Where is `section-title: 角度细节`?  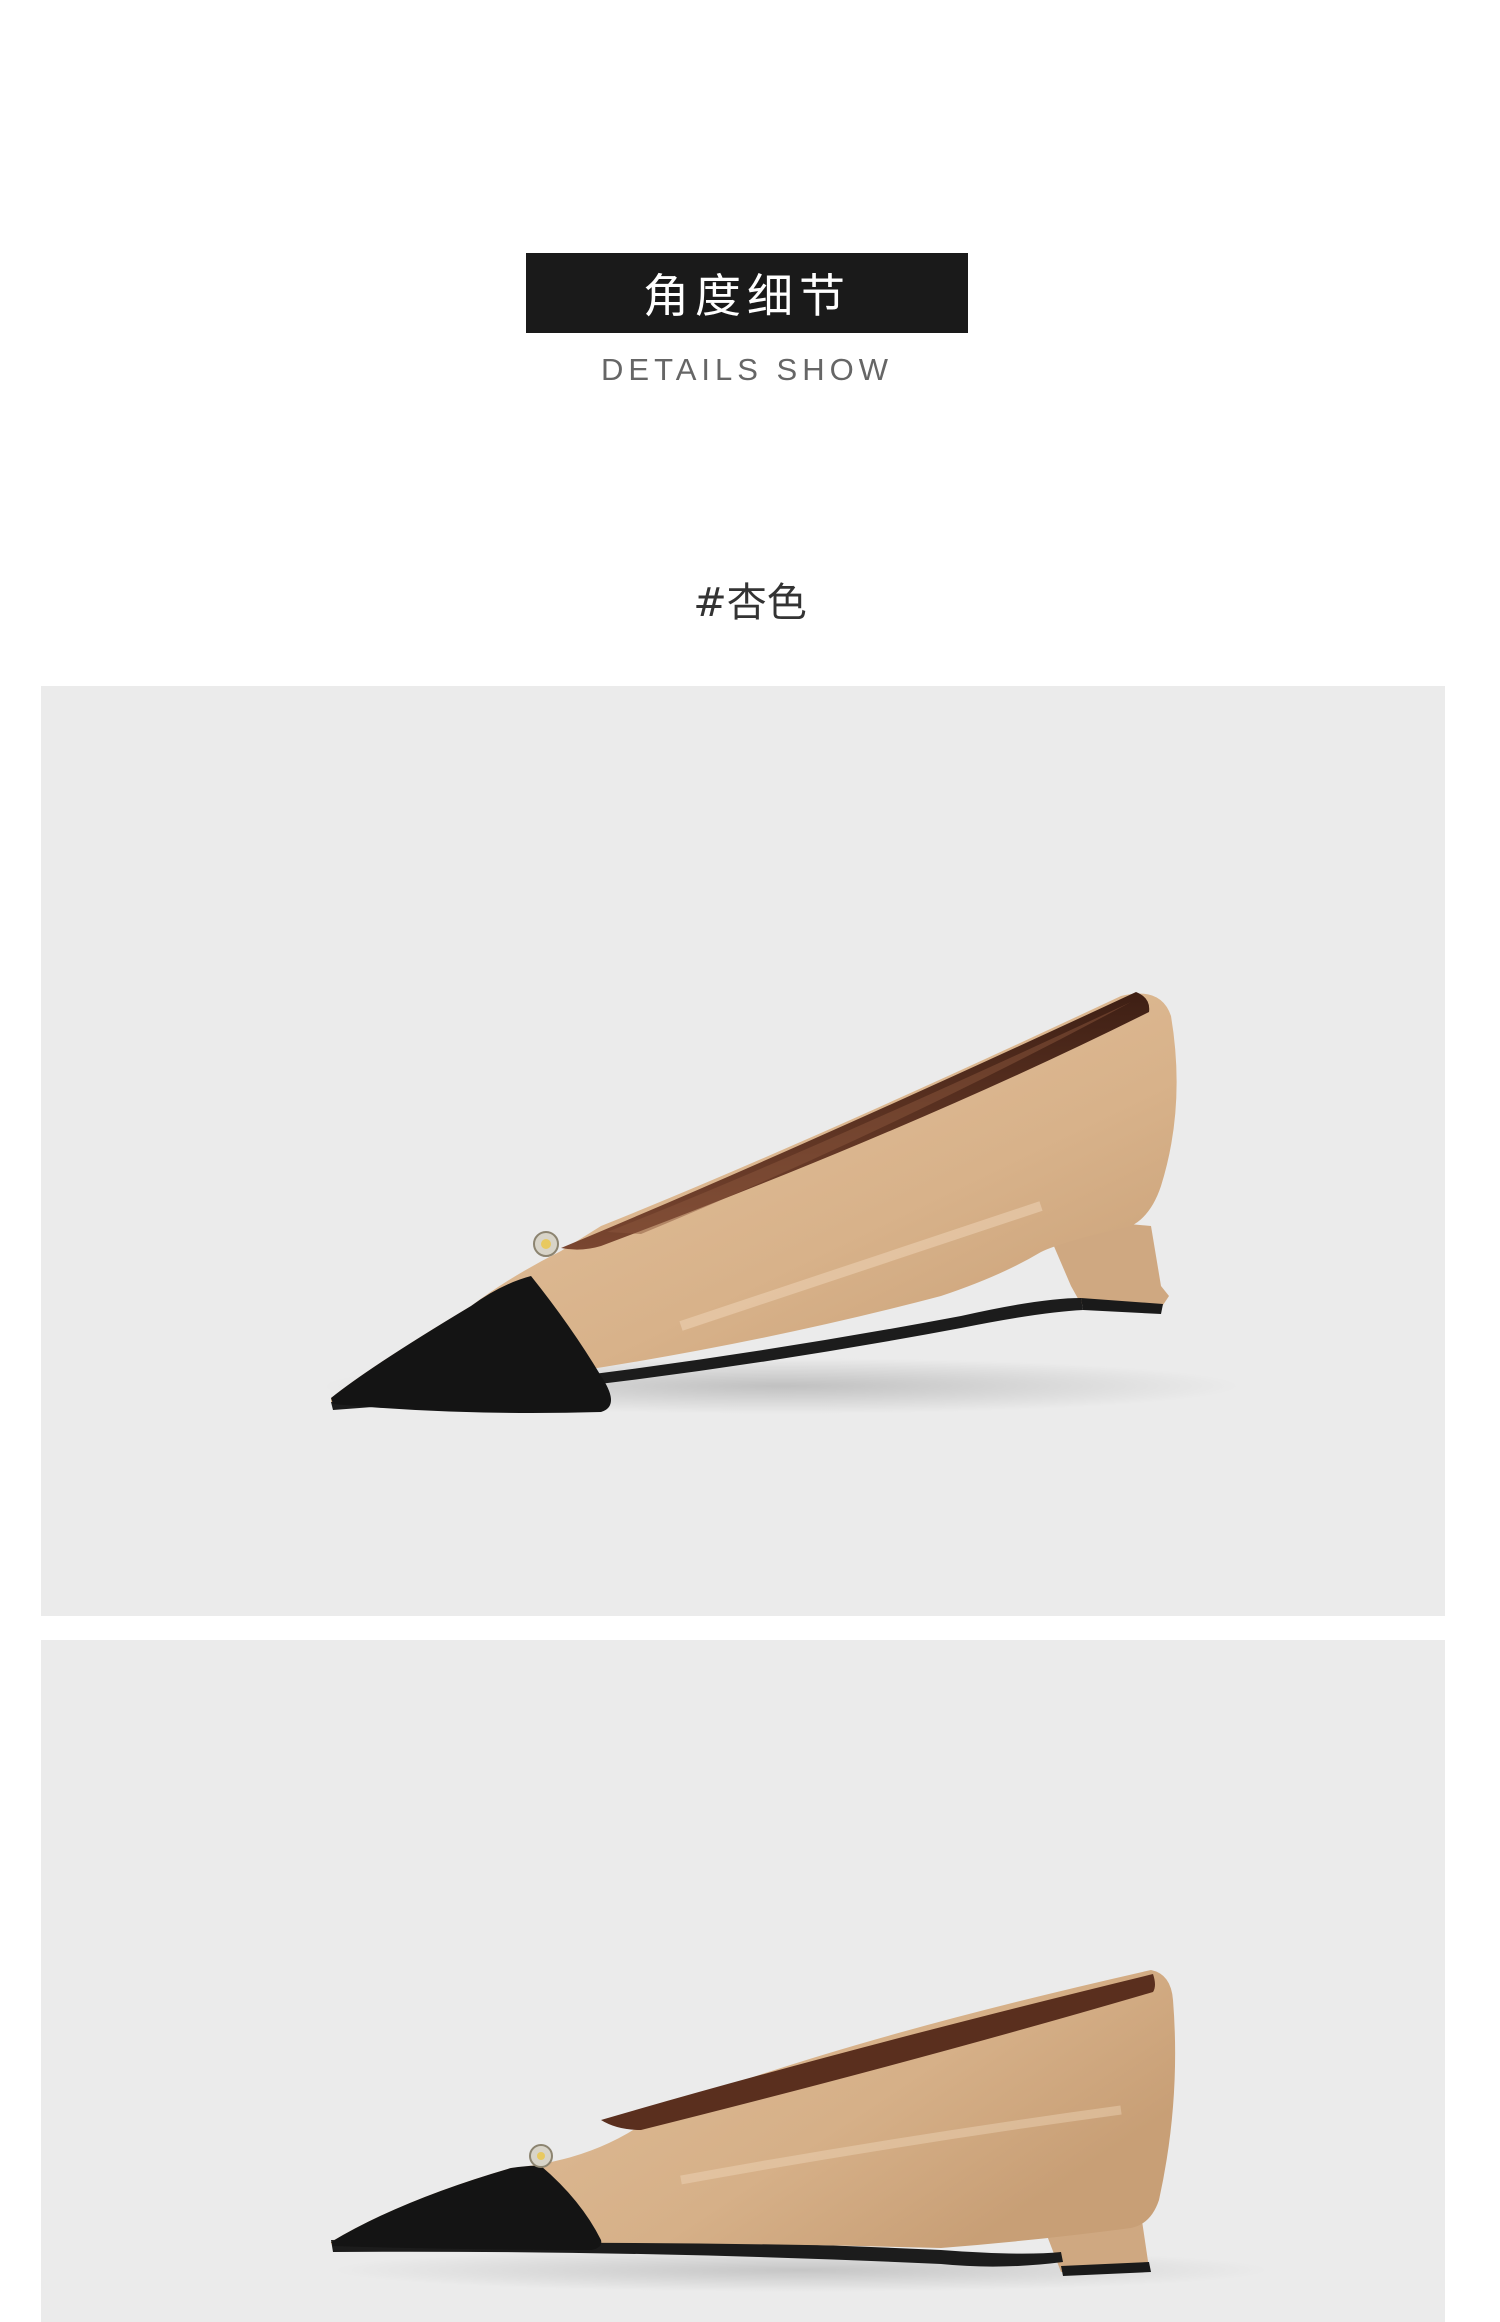
section-title: 角度细节 is located at coordinates (747, 293).